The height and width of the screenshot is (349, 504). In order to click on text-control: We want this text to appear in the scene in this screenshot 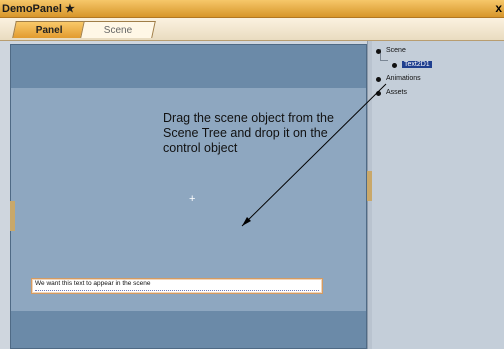, I will do `click(177, 286)`.